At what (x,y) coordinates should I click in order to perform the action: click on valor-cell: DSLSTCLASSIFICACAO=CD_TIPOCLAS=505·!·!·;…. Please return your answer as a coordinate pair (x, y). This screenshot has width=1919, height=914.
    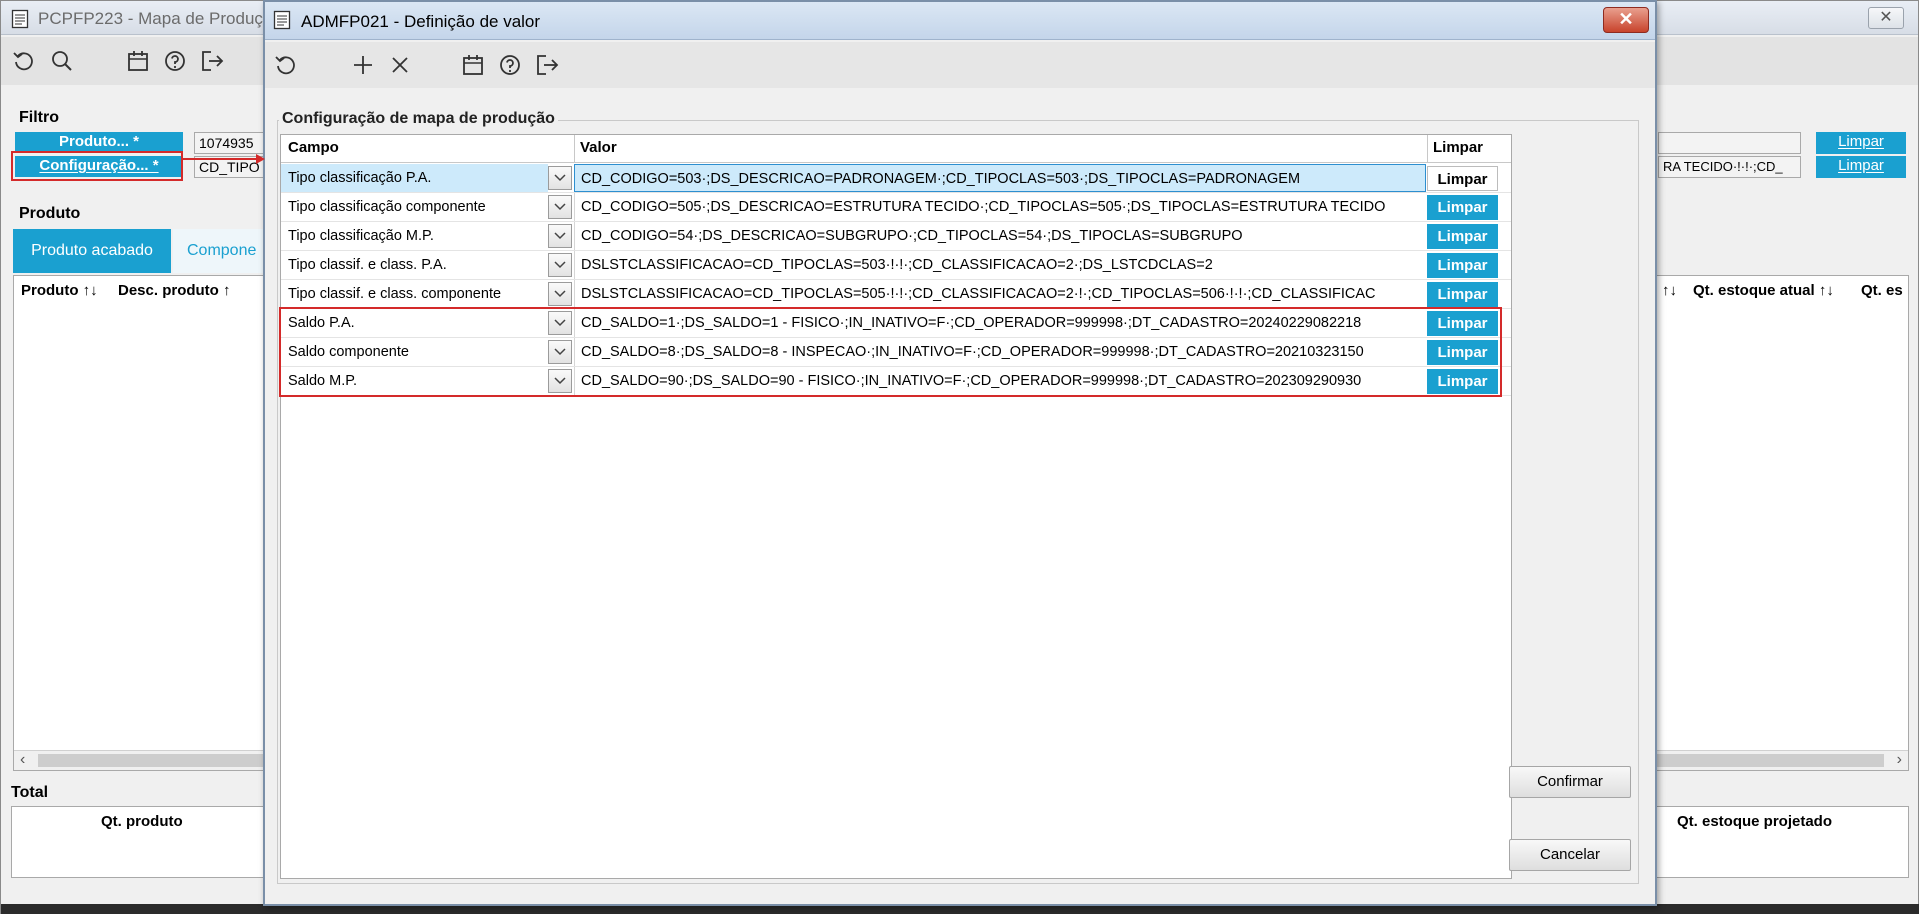
    Looking at the image, I should click on (1000, 294).